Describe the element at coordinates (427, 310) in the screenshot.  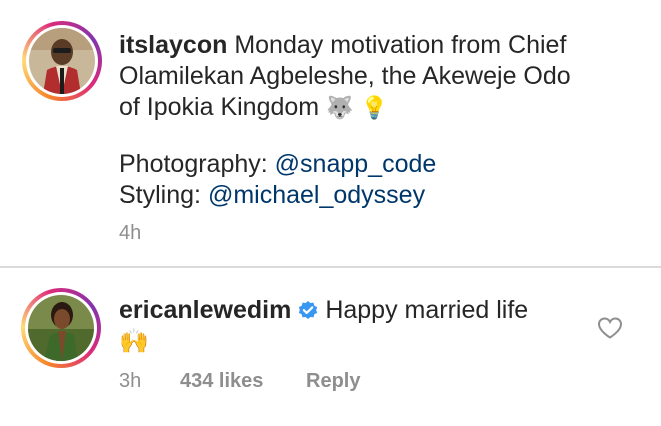
I see `comment-text: Happy married life` at that location.